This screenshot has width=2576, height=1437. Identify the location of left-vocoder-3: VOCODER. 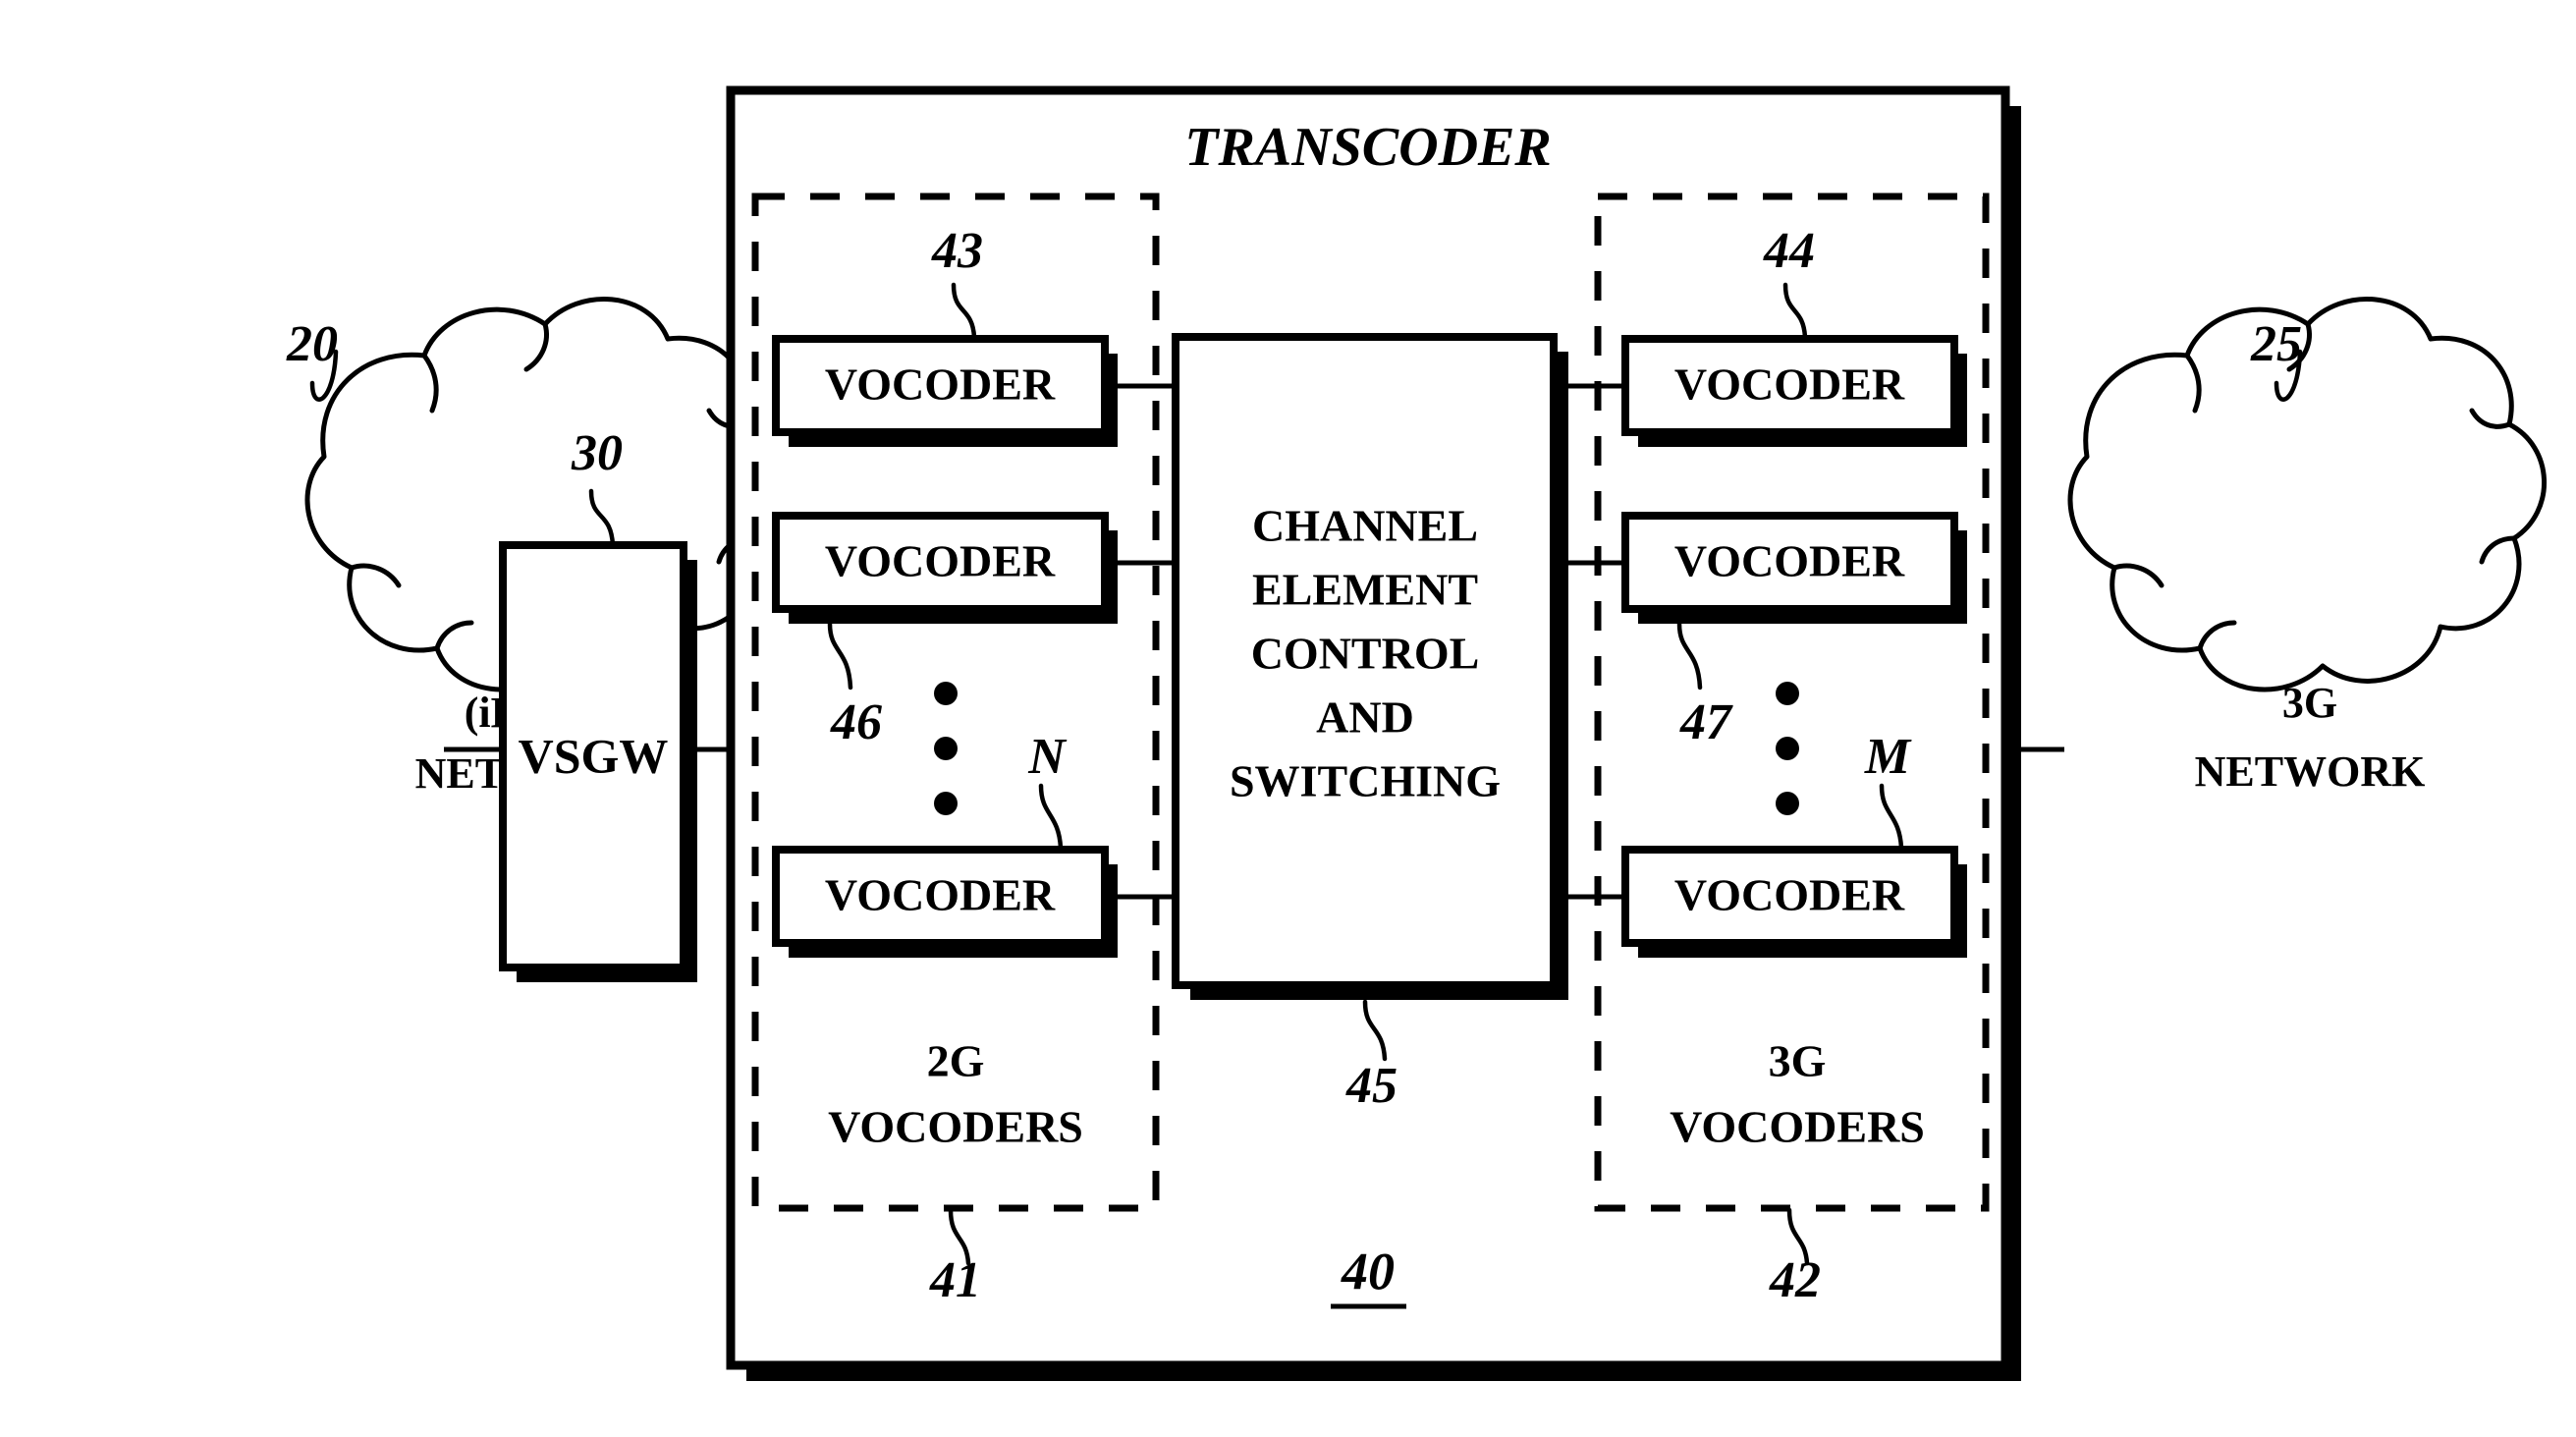
(945, 902).